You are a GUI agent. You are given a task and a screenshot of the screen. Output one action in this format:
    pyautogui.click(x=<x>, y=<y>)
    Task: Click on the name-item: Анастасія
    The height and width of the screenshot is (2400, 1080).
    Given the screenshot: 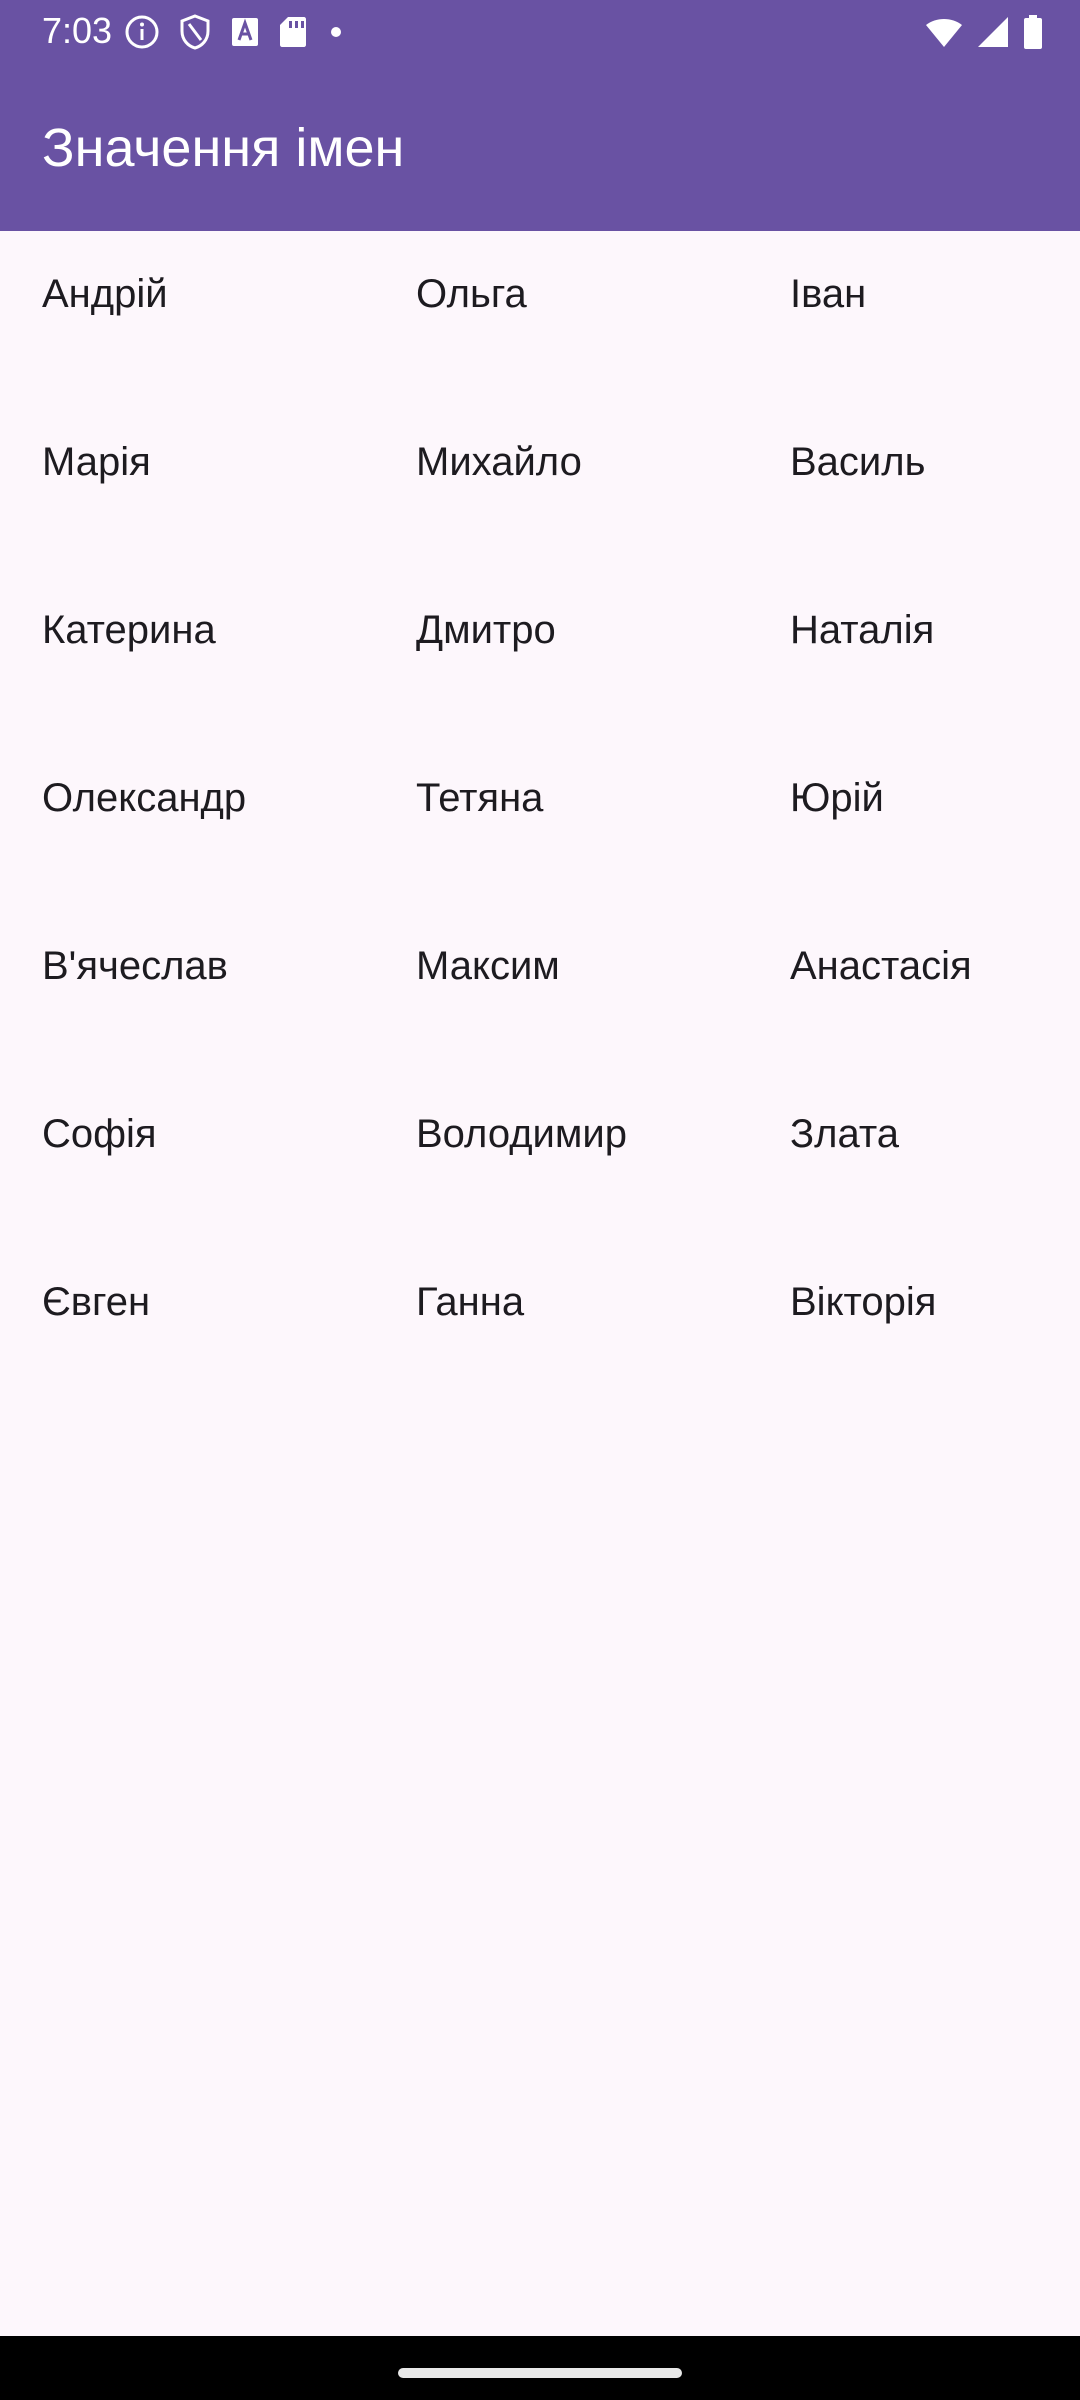 What is the action you would take?
    pyautogui.click(x=914, y=987)
    